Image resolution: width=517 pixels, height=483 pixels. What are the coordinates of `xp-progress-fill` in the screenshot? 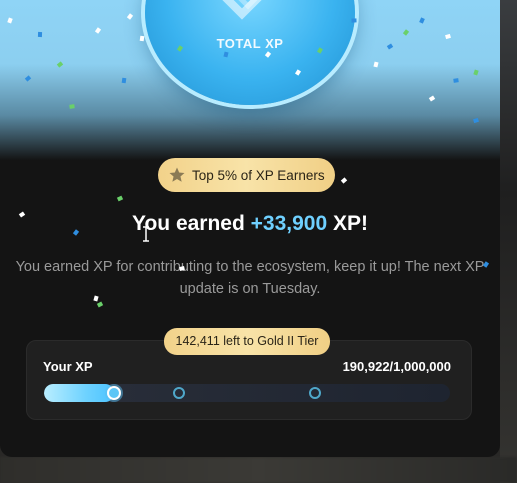 It's located at (79, 393).